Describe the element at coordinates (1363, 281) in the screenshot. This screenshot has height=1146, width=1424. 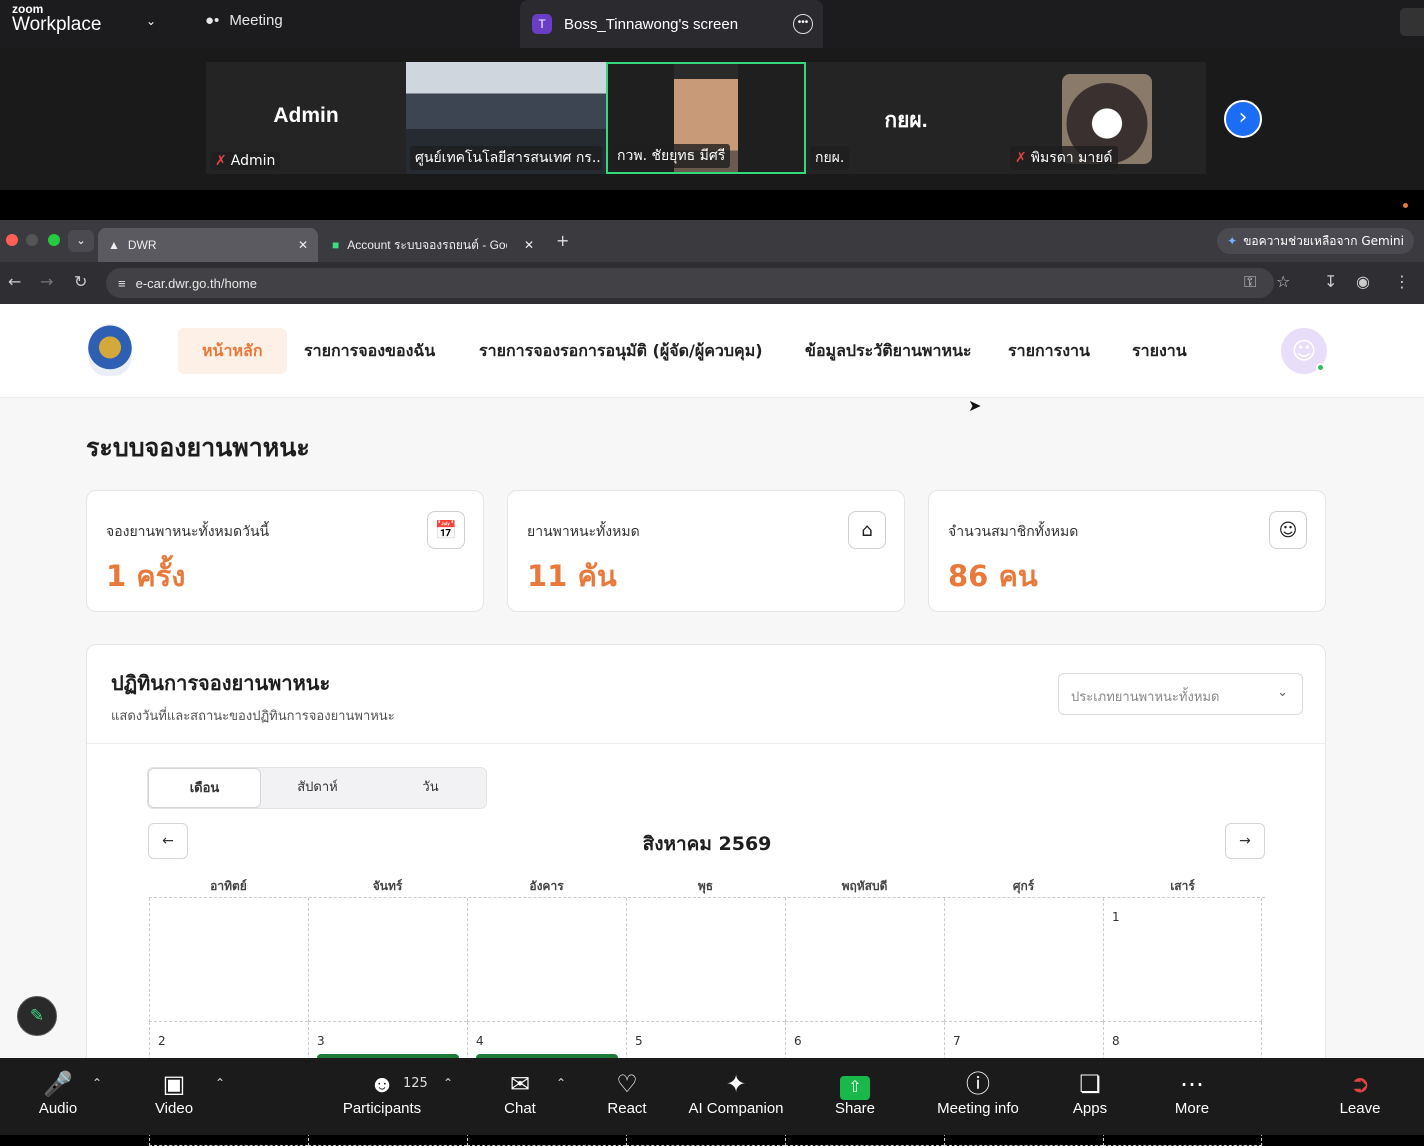
I see `profile-icon: ◉` at that location.